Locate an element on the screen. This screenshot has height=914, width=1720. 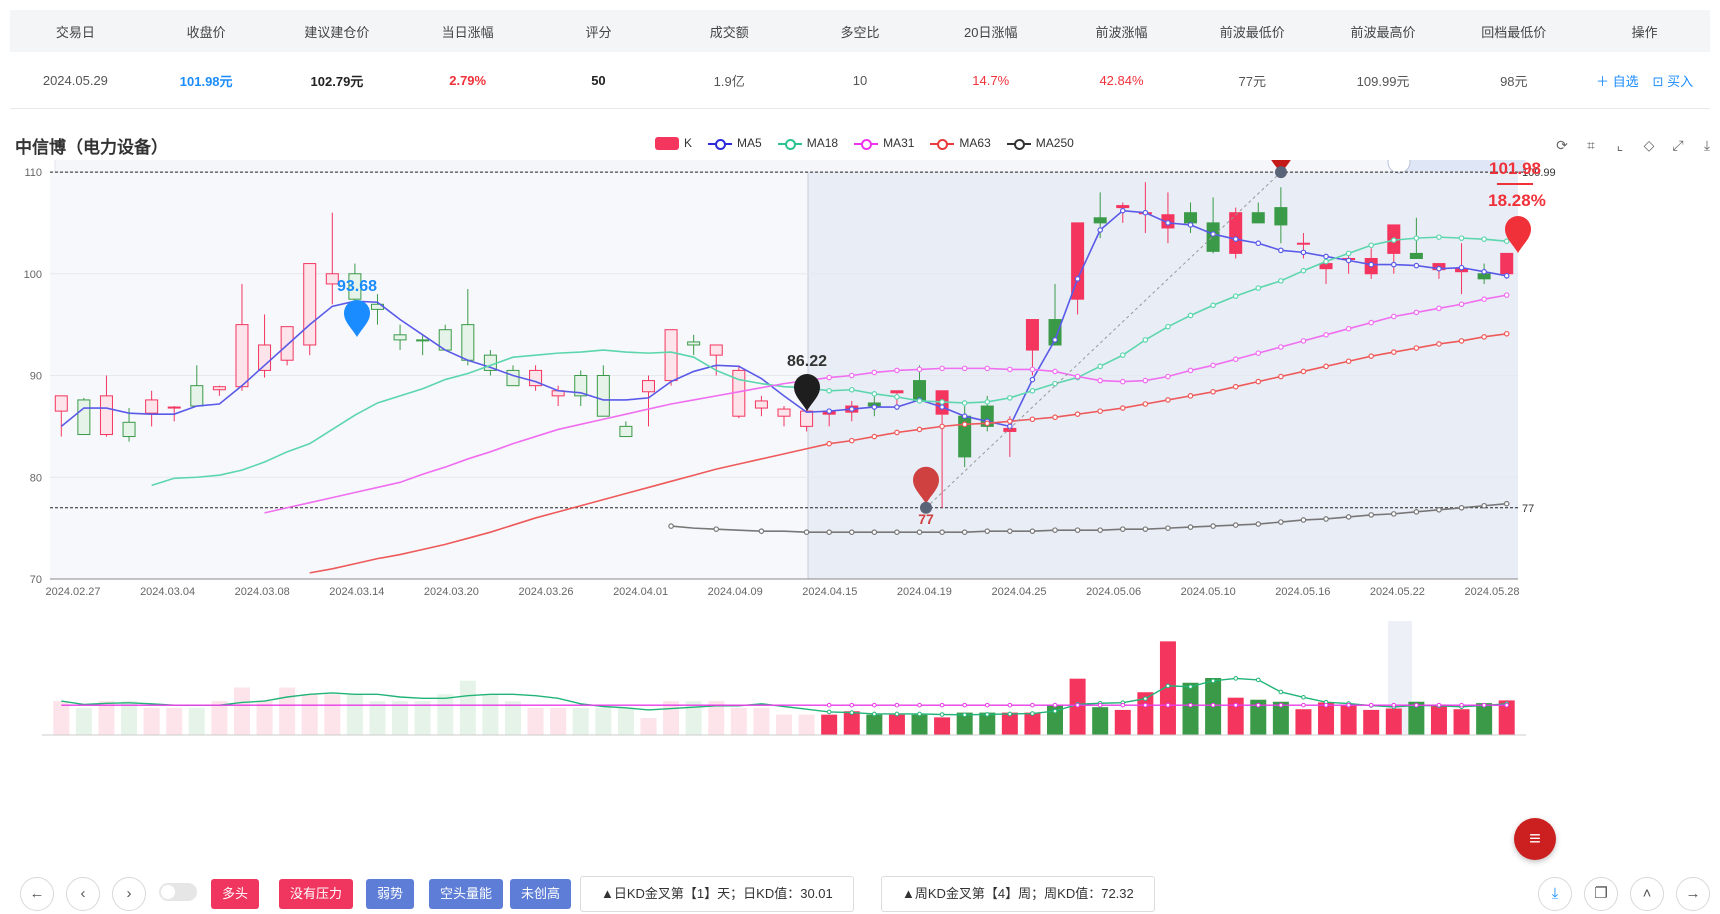
x-tick-label: 2024.04.25 is located at coordinates (1018, 592).